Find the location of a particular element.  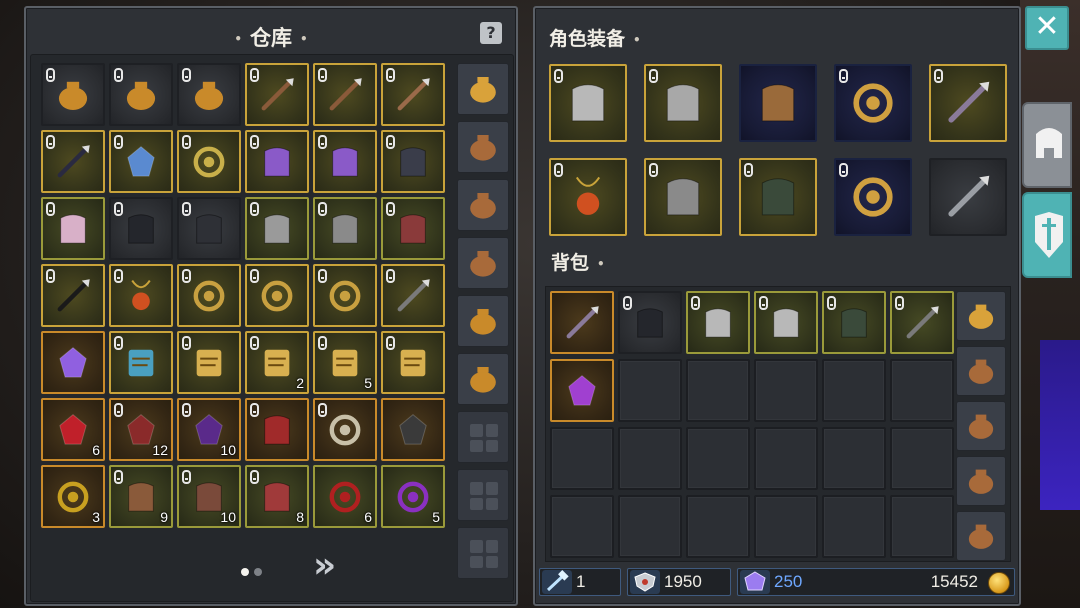

warehouse-slot: 2 is located at coordinates (277, 362).